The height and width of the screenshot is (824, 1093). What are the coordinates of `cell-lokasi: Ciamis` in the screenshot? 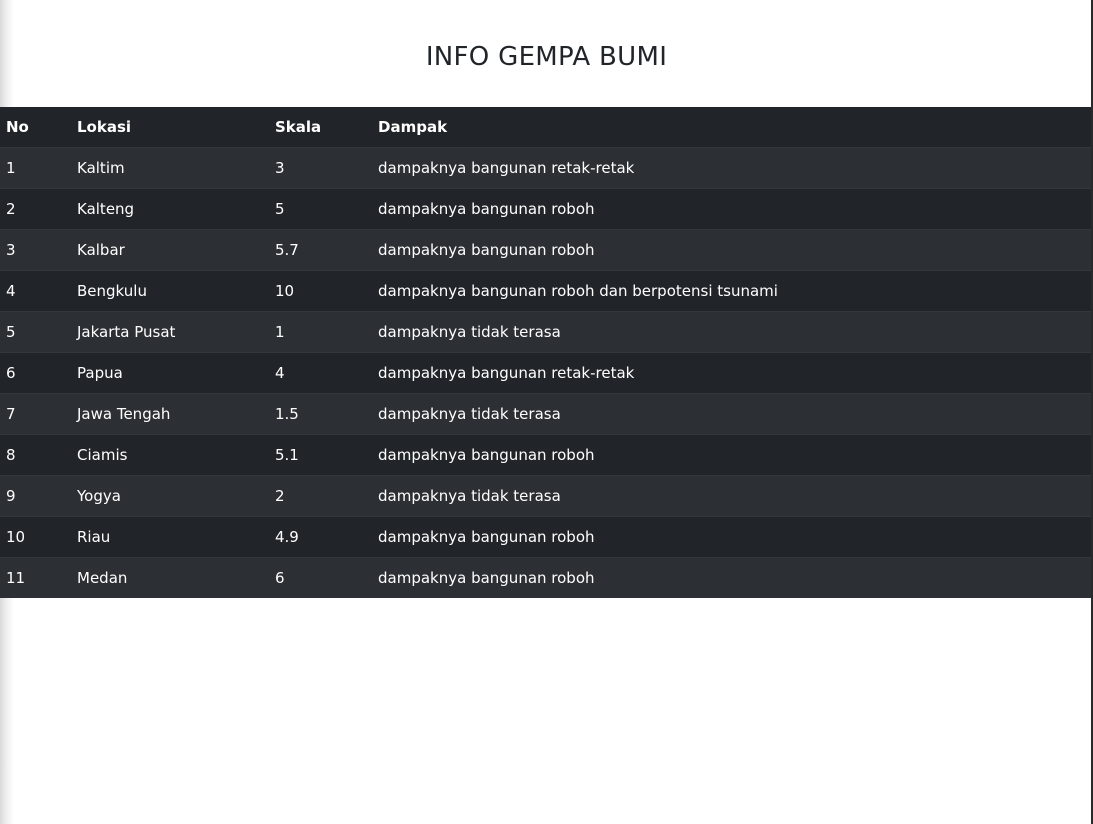 It's located at (170, 455).